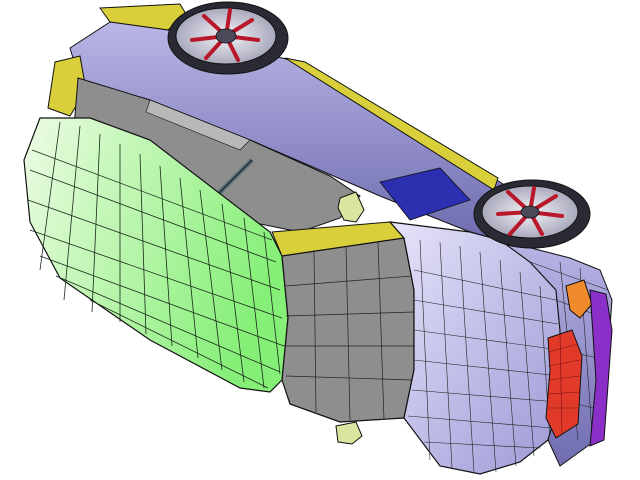 The height and width of the screenshot is (480, 640). I want to click on tail-light, so click(564, 384).